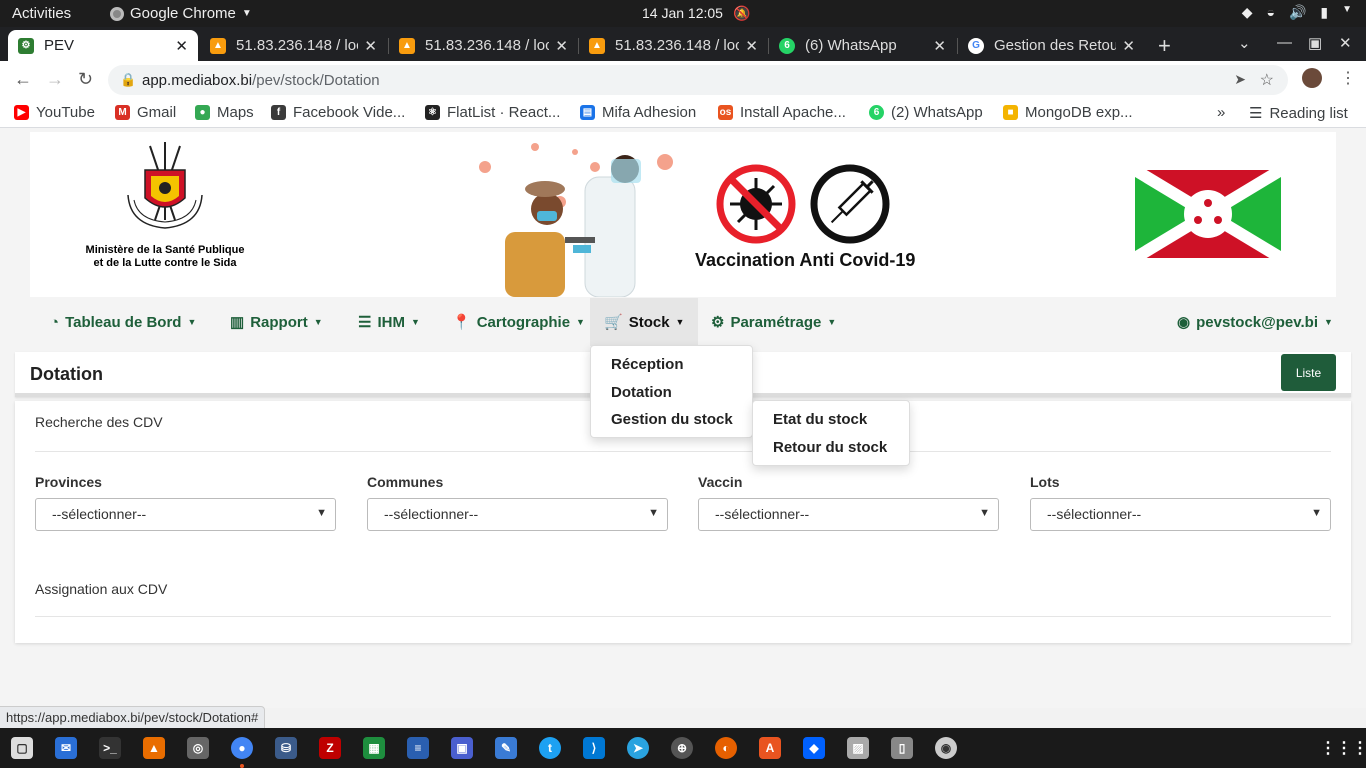 The height and width of the screenshot is (768, 1366). Describe the element at coordinates (698, 80) in the screenshot. I see `url-omnibox: 🔒 app.mediabox.bi/pev/stock/Dotation ➤ ☆` at that location.